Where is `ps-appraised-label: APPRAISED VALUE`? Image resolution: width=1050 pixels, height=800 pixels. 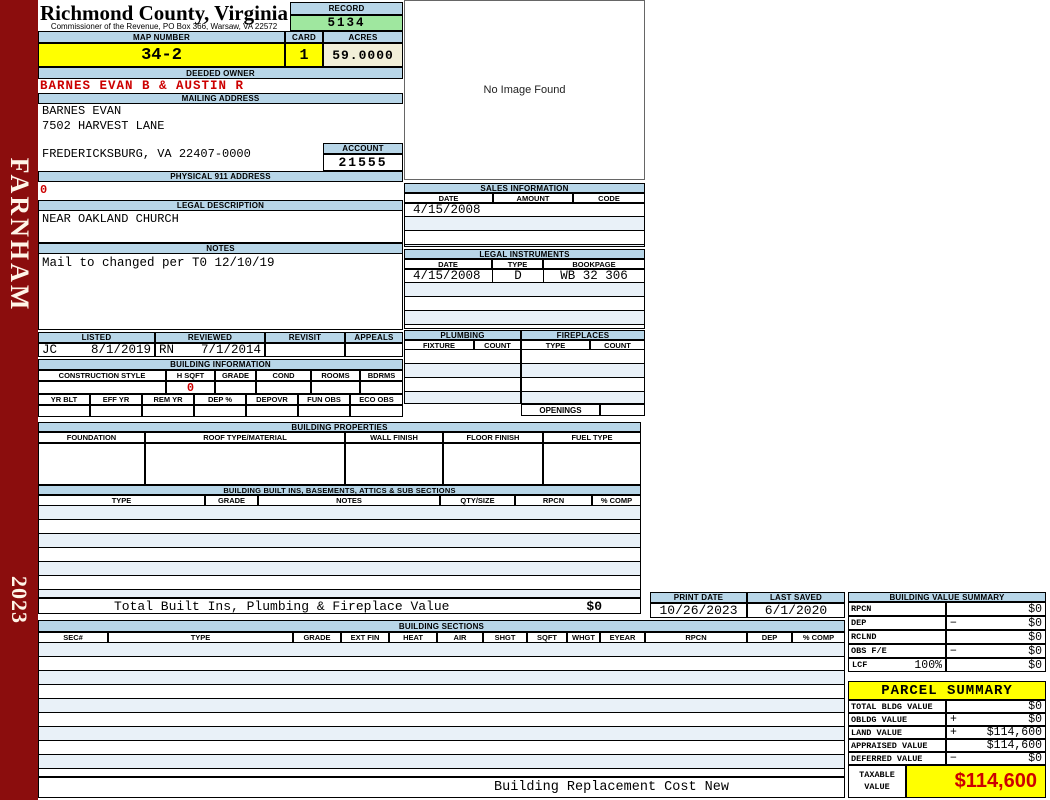
ps-appraised-label: APPRAISED VALUE is located at coordinates (897, 745).